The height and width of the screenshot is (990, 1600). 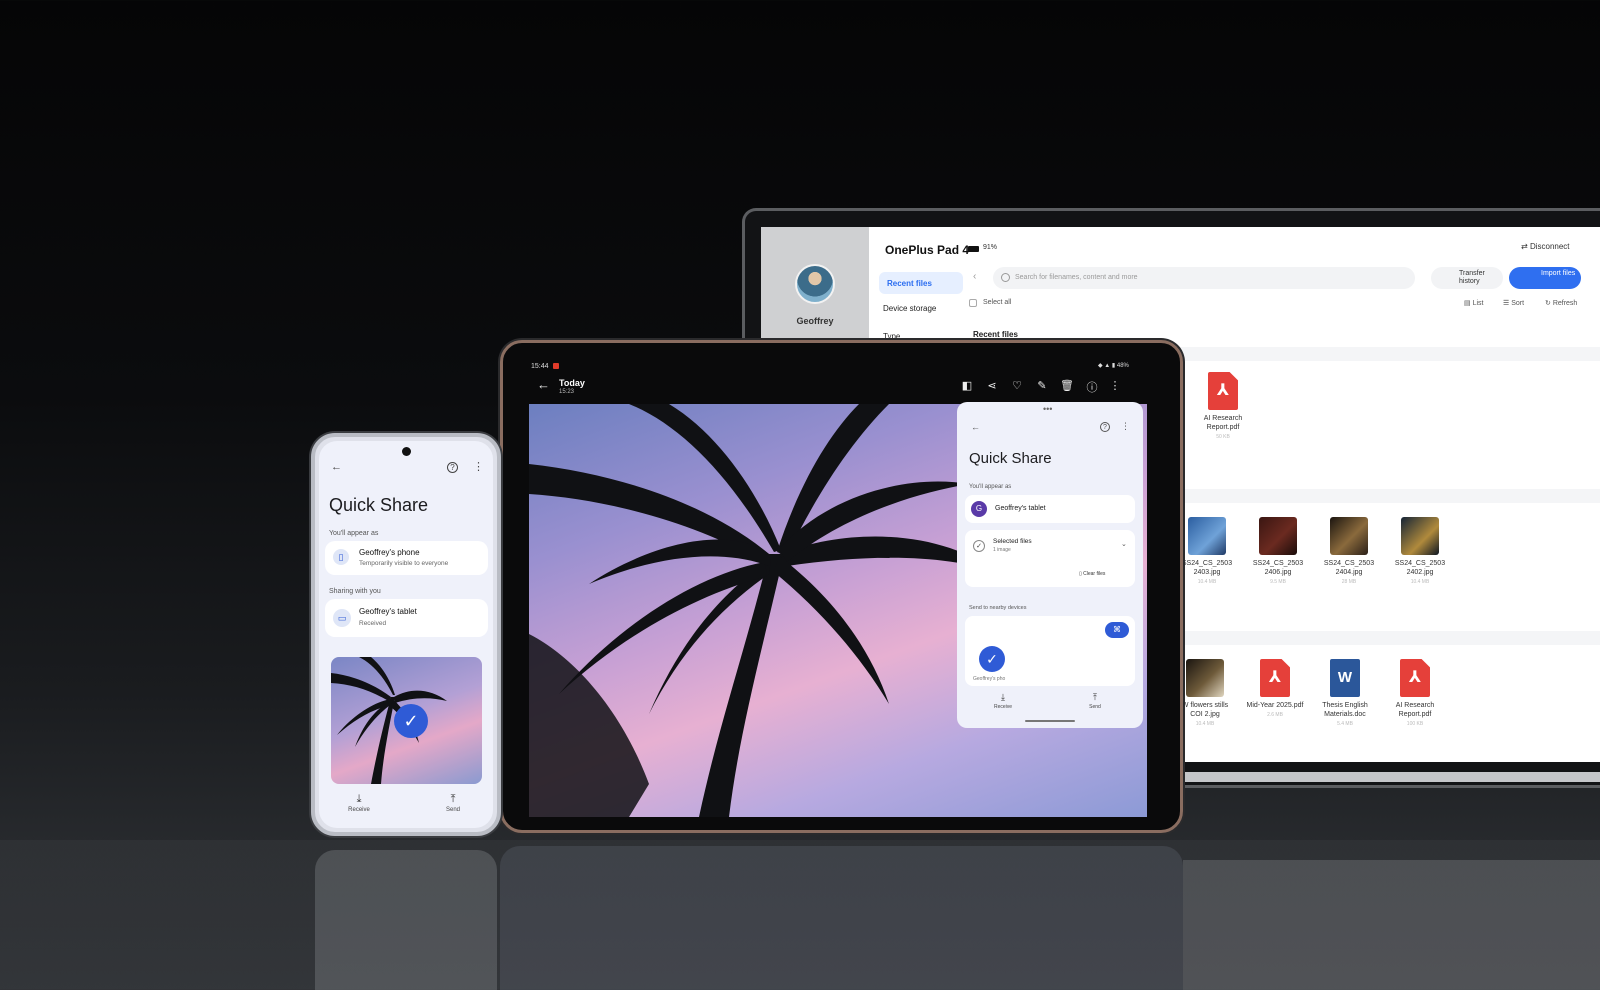 I want to click on nav-recent-files: Recent files, so click(x=921, y=283).